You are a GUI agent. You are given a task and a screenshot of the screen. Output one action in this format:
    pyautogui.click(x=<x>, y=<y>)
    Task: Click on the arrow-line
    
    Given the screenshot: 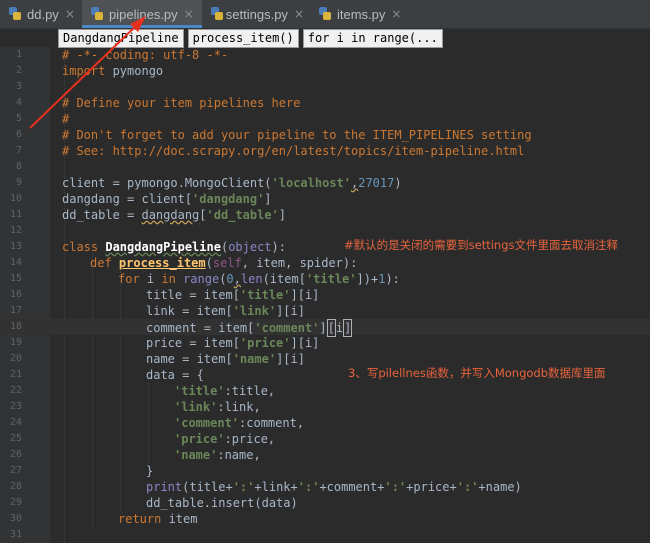 What is the action you would take?
    pyautogui.click(x=85, y=75)
    